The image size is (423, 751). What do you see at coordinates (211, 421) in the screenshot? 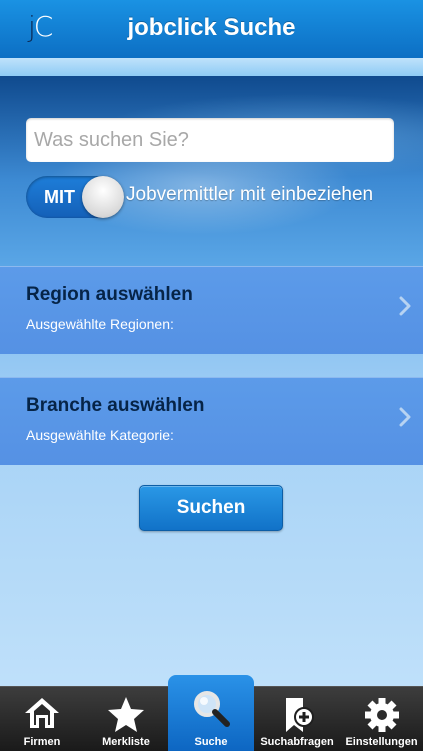
I see `branche-select-row: Branche auswählen Ausgewählte Kategorie:` at bounding box center [211, 421].